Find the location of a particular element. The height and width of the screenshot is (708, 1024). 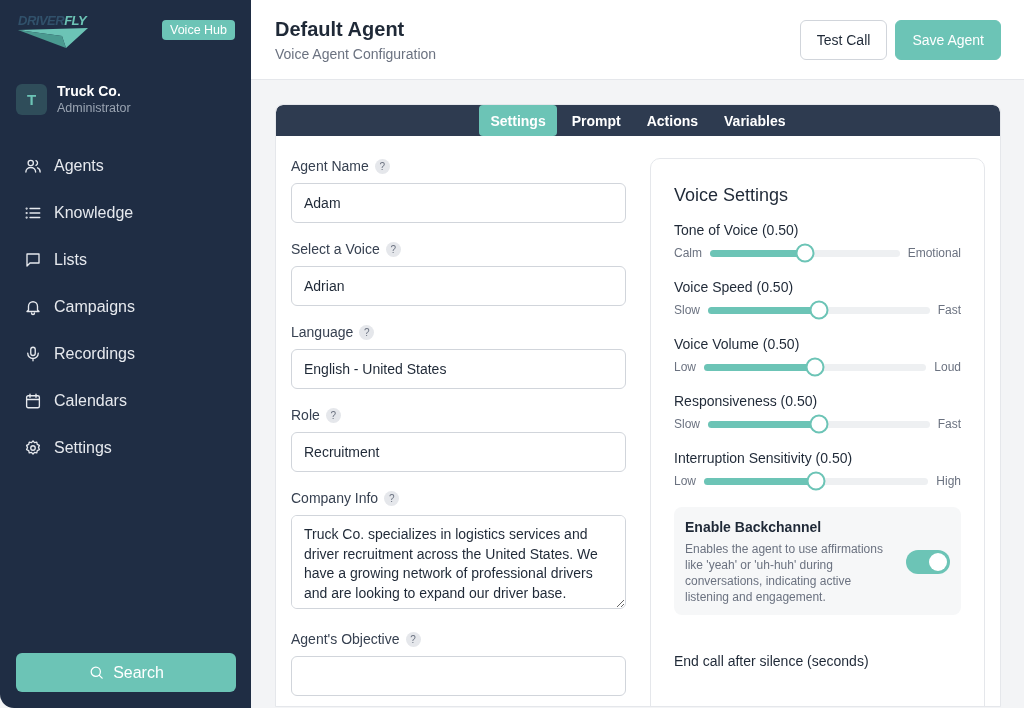

field-label: End call after silence (seconds) is located at coordinates (772, 661).